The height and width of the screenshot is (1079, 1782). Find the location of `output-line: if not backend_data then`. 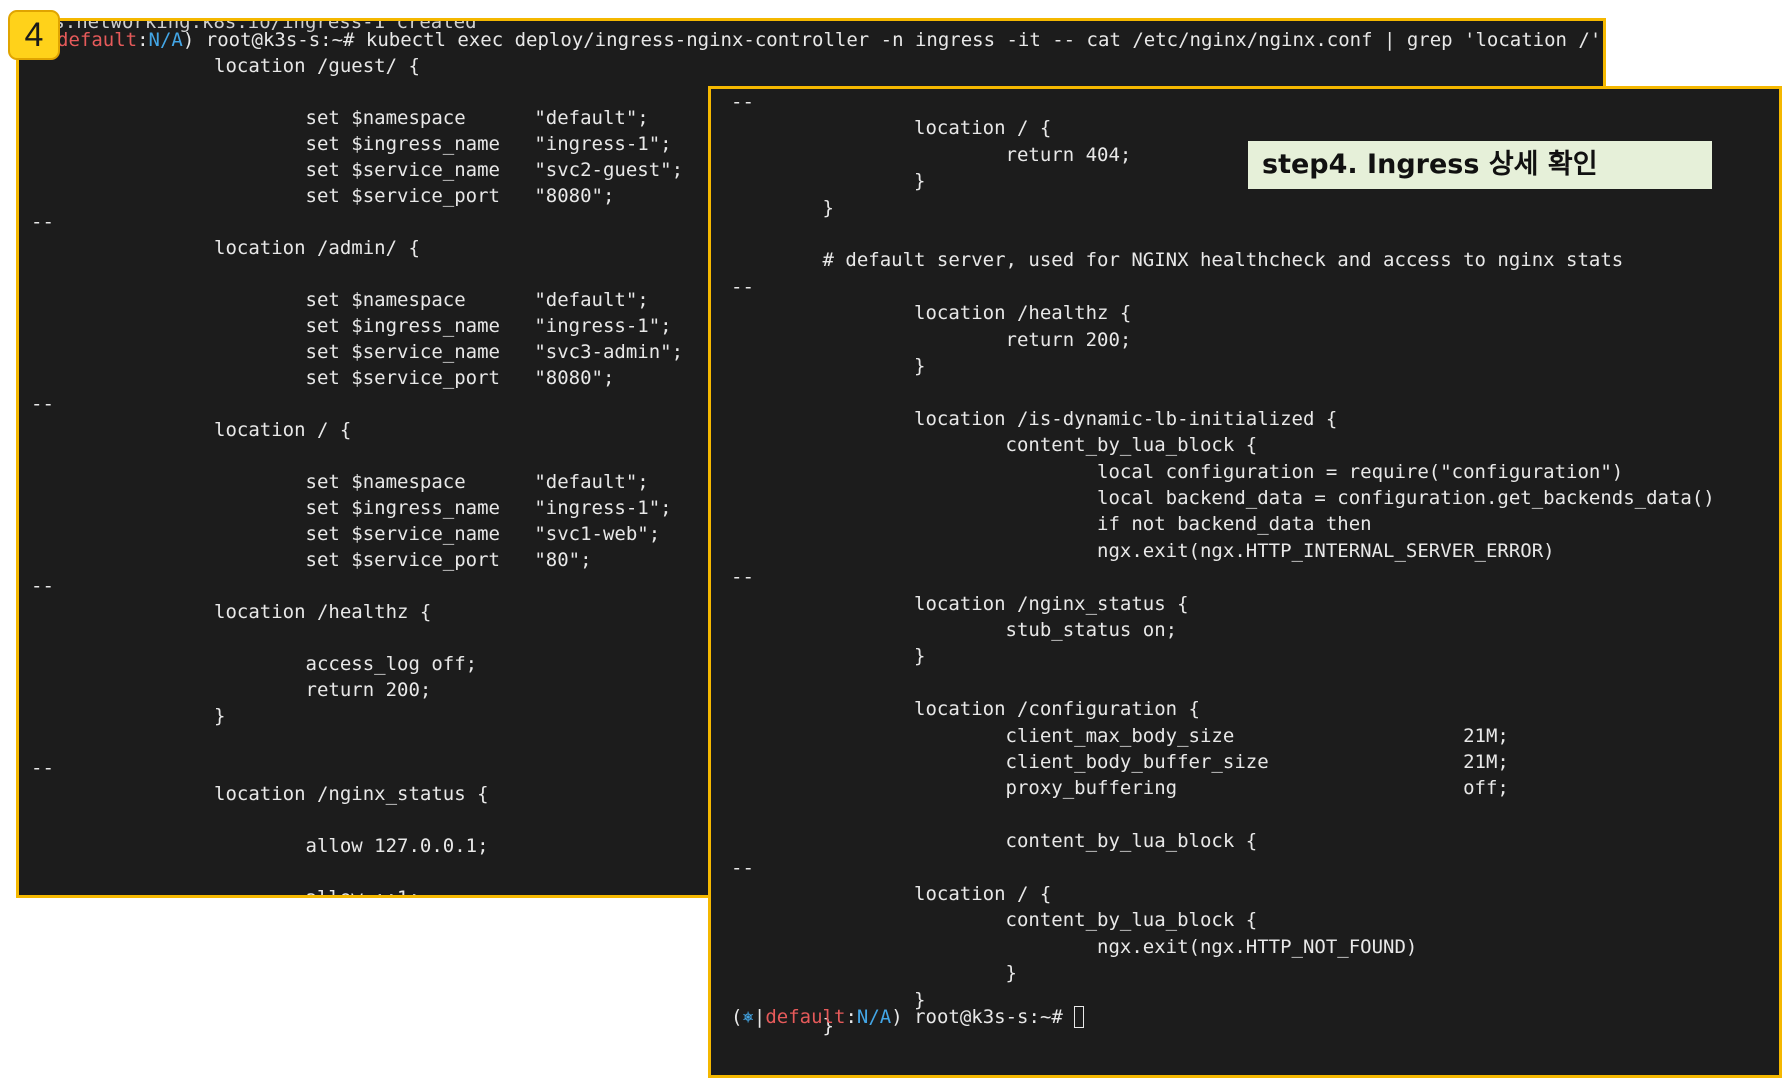

output-line: if not backend_data then is located at coordinates (1051, 524).